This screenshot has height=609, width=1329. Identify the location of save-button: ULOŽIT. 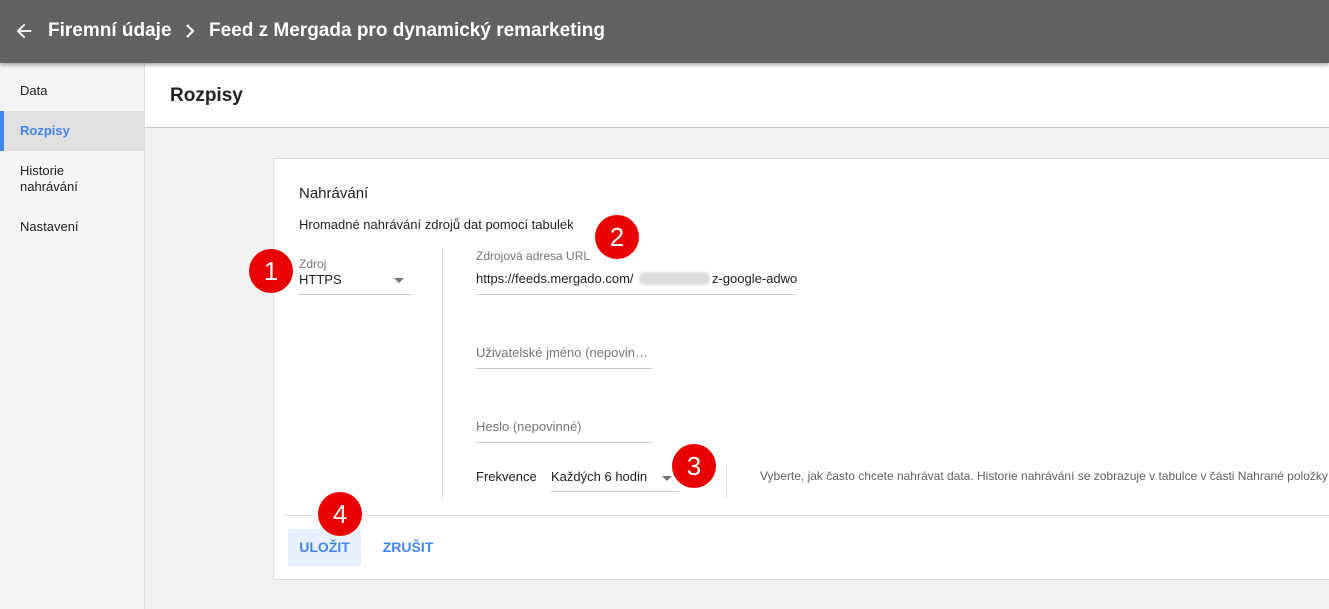
(324, 547).